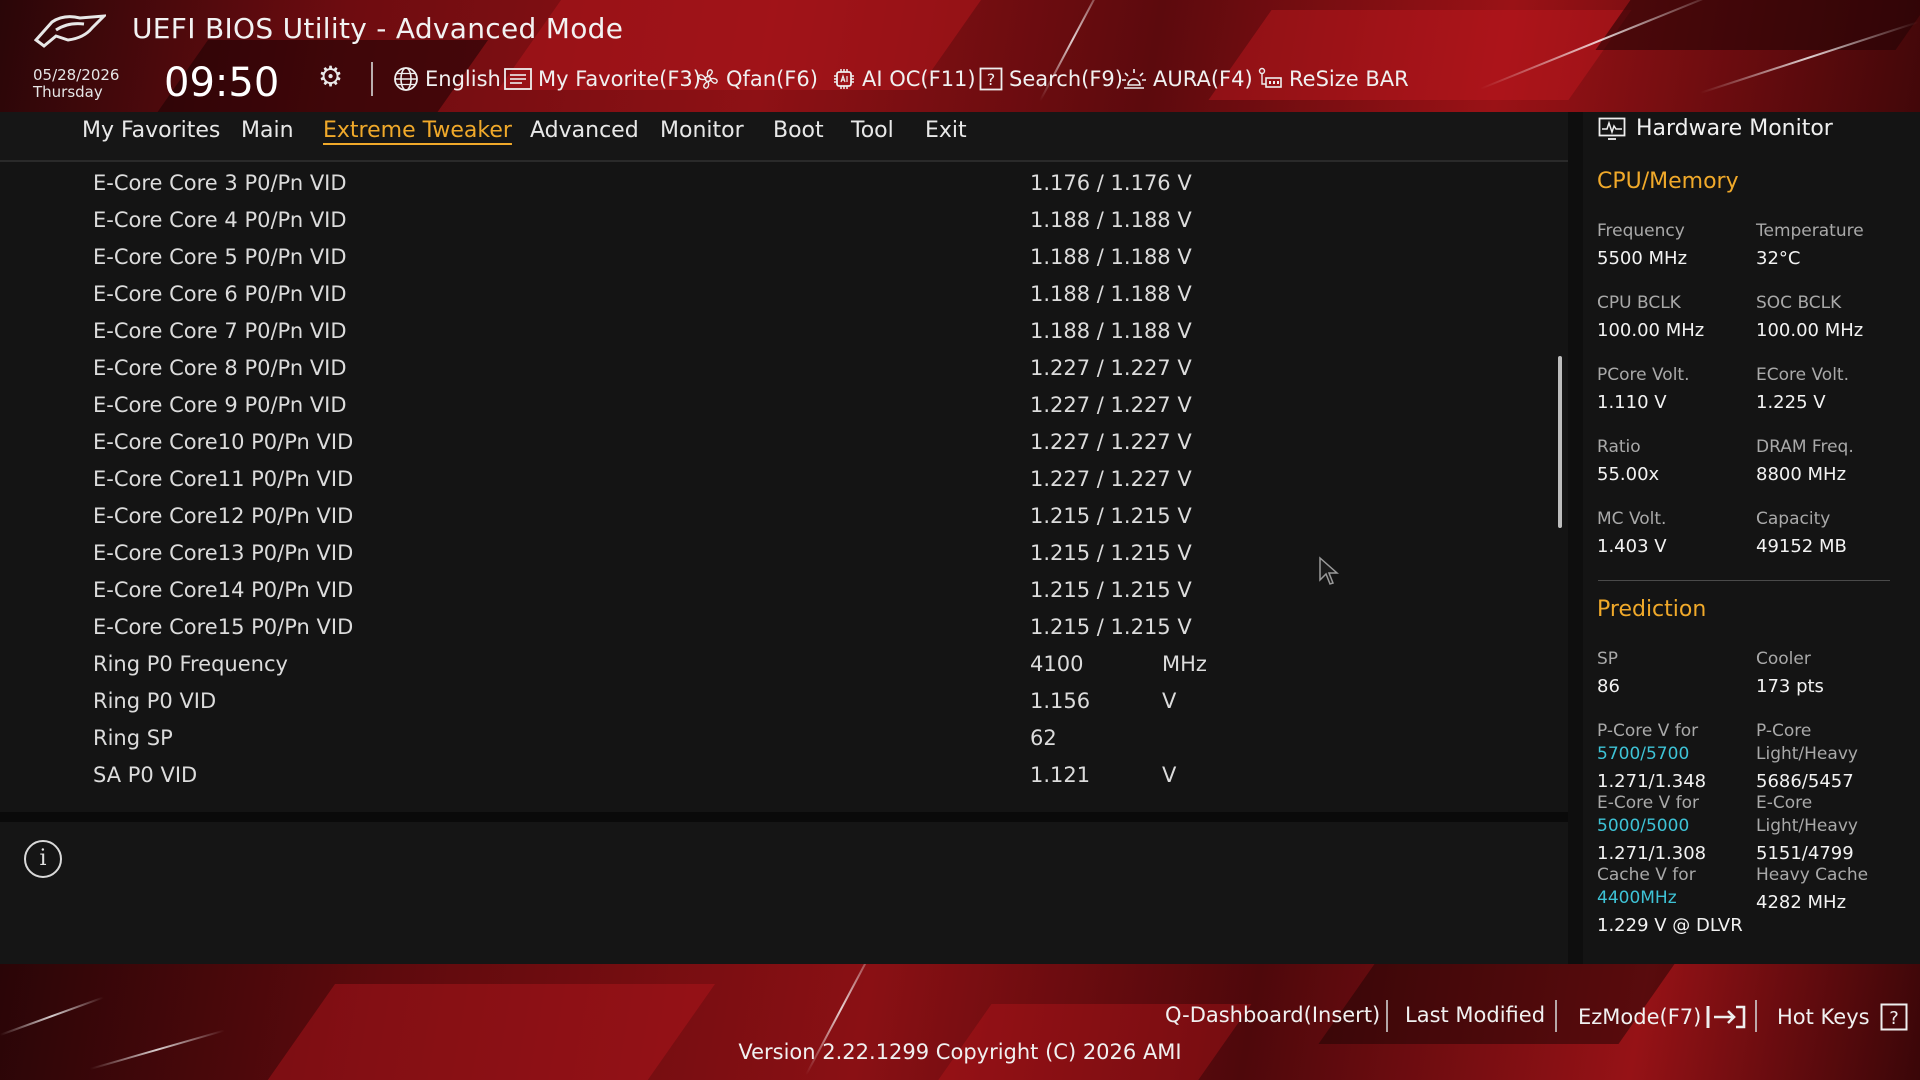 The width and height of the screenshot is (1920, 1080). What do you see at coordinates (1642, 258) in the screenshot?
I see `frequency-value: 5500 MHz` at bounding box center [1642, 258].